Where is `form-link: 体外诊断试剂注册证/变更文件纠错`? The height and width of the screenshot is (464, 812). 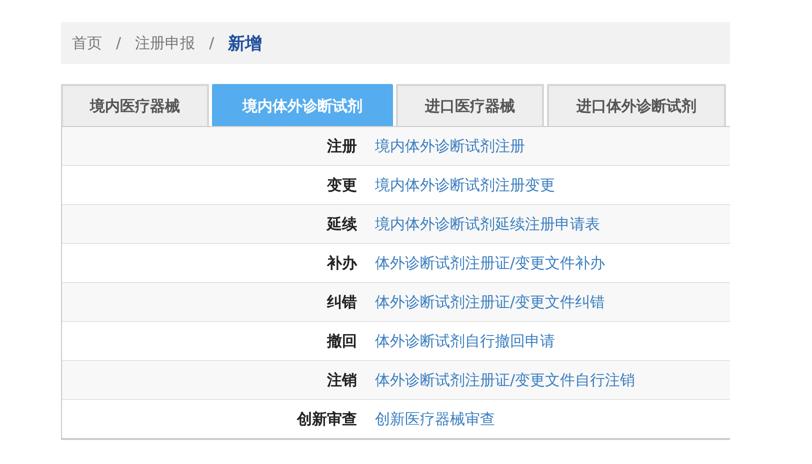 form-link: 体外诊断试剂注册证/变更文件纠错 is located at coordinates (490, 302).